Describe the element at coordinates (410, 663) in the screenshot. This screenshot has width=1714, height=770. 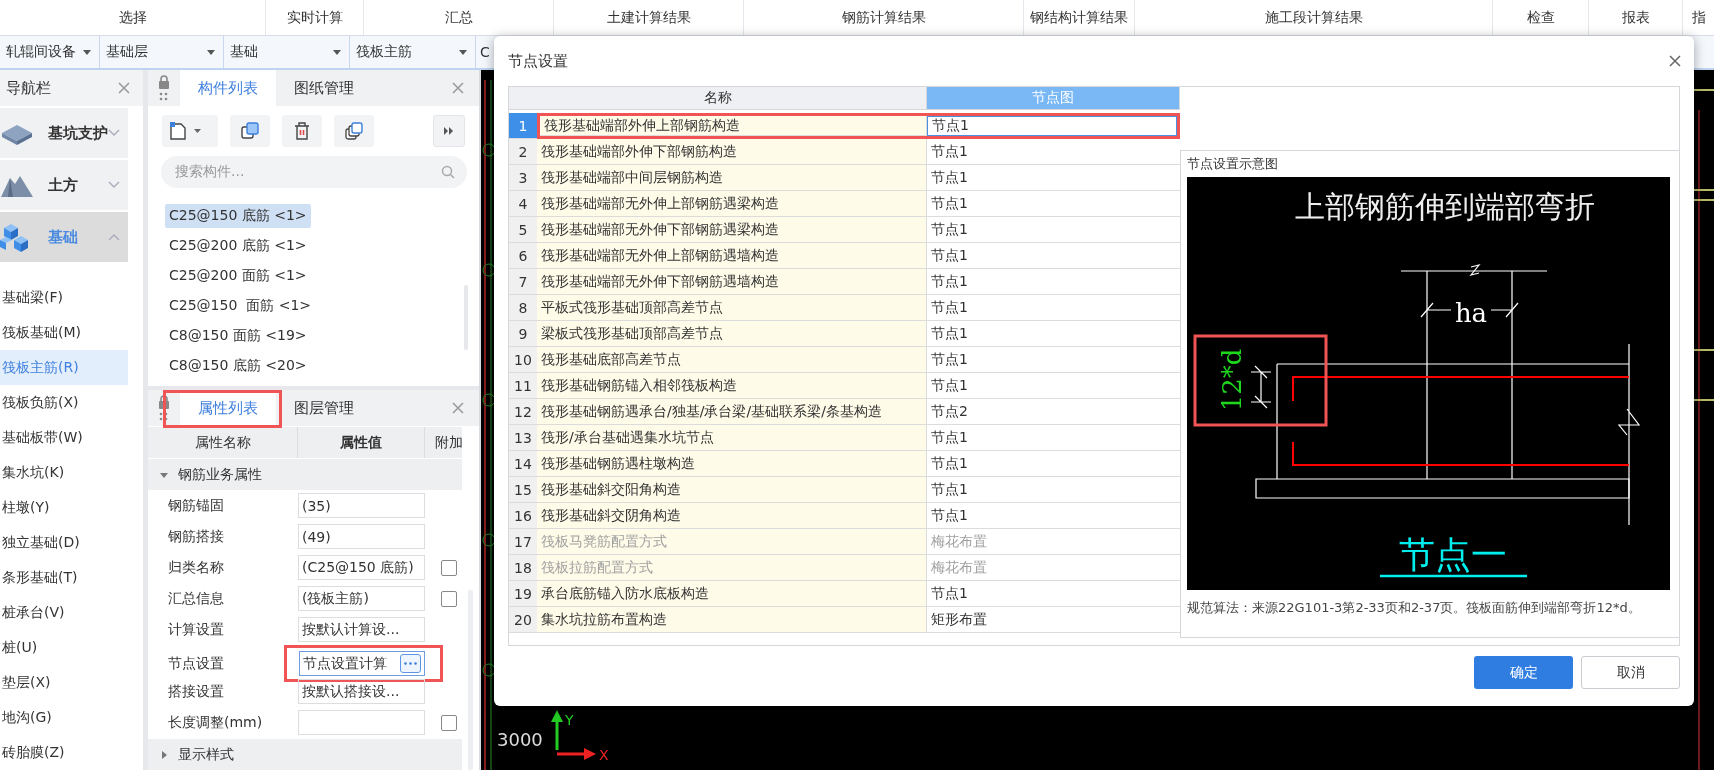
I see `ellipsis-button` at that location.